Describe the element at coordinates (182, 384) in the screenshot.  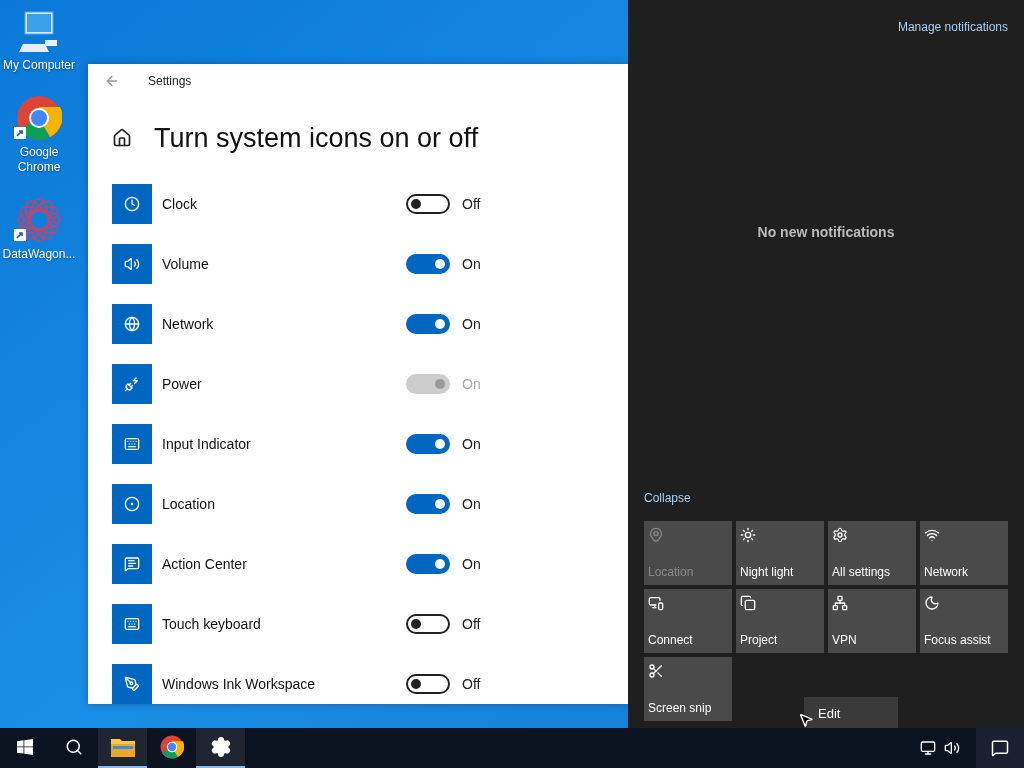
I see `setting-label: Power` at that location.